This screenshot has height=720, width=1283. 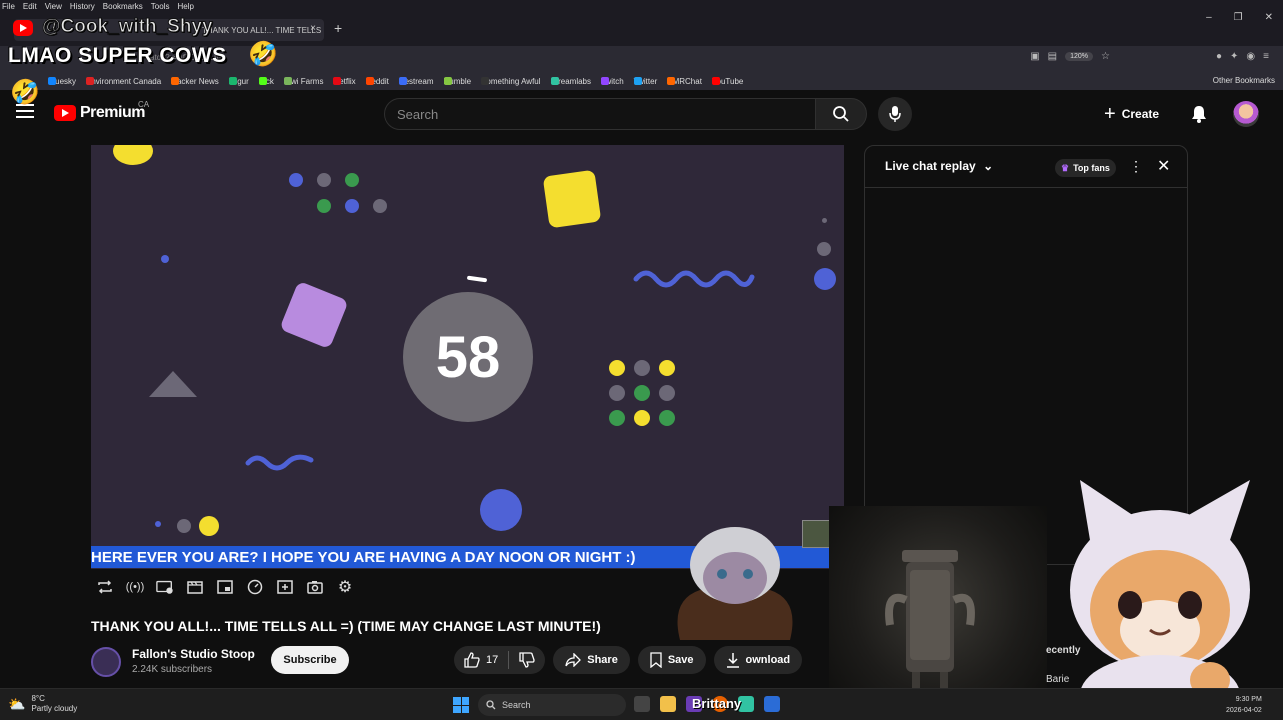 I want to click on zoom-badge: 120%, so click(x=1079, y=56).